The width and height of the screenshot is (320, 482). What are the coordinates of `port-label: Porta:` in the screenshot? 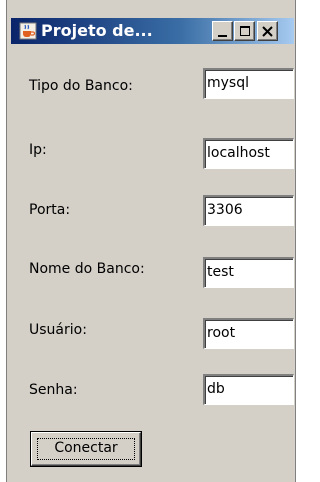 It's located at (50, 210).